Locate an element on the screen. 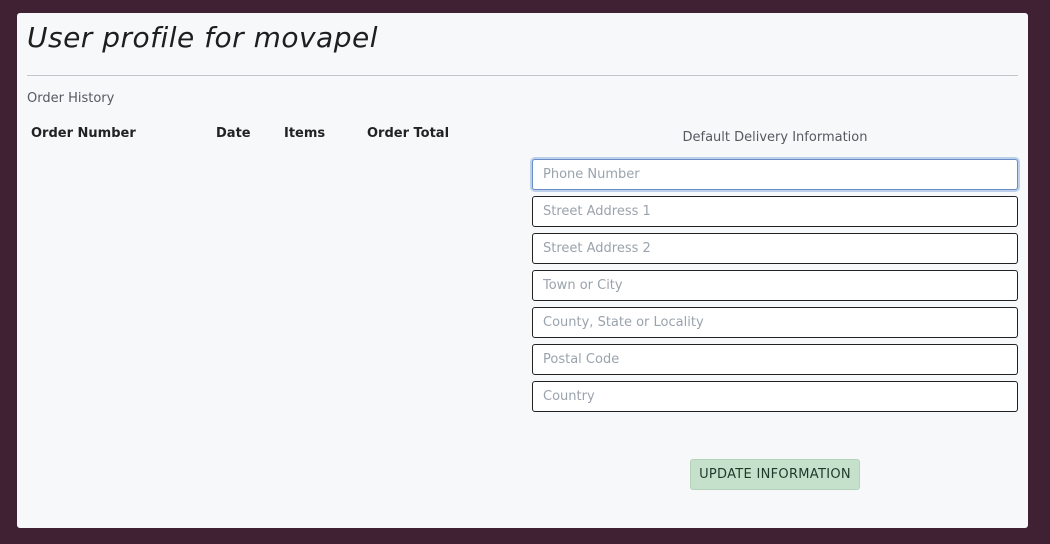 This screenshot has height=544, width=1050. page-title: User profile for movapel is located at coordinates (202, 37).